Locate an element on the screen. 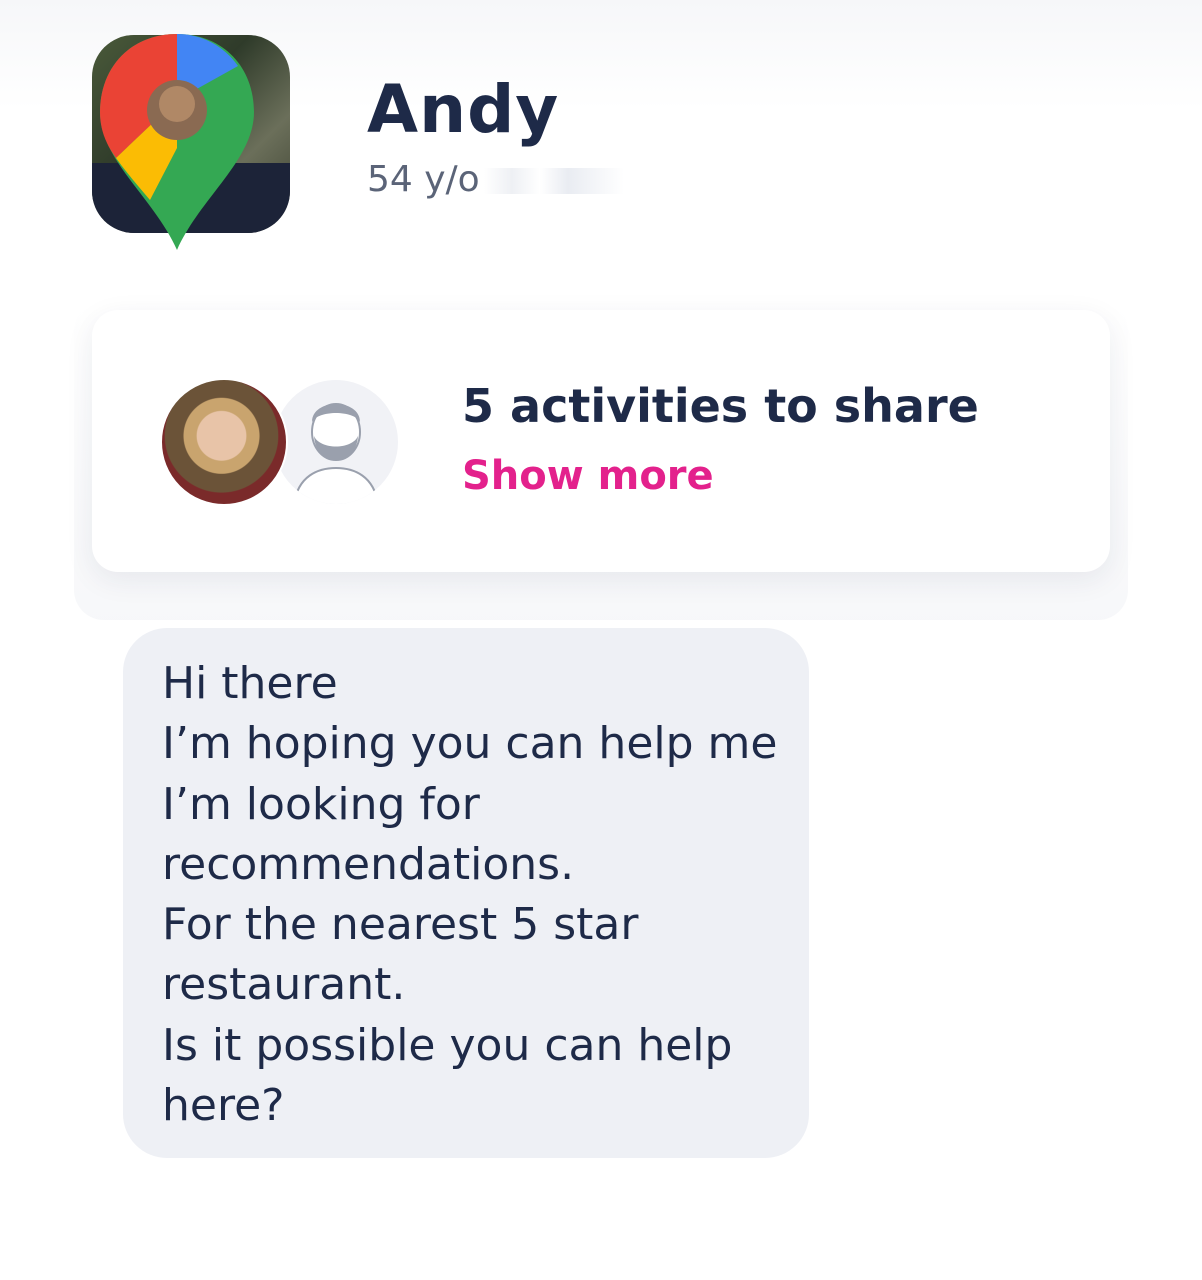 This screenshot has width=1202, height=1280. redacted-location is located at coordinates (553, 181).